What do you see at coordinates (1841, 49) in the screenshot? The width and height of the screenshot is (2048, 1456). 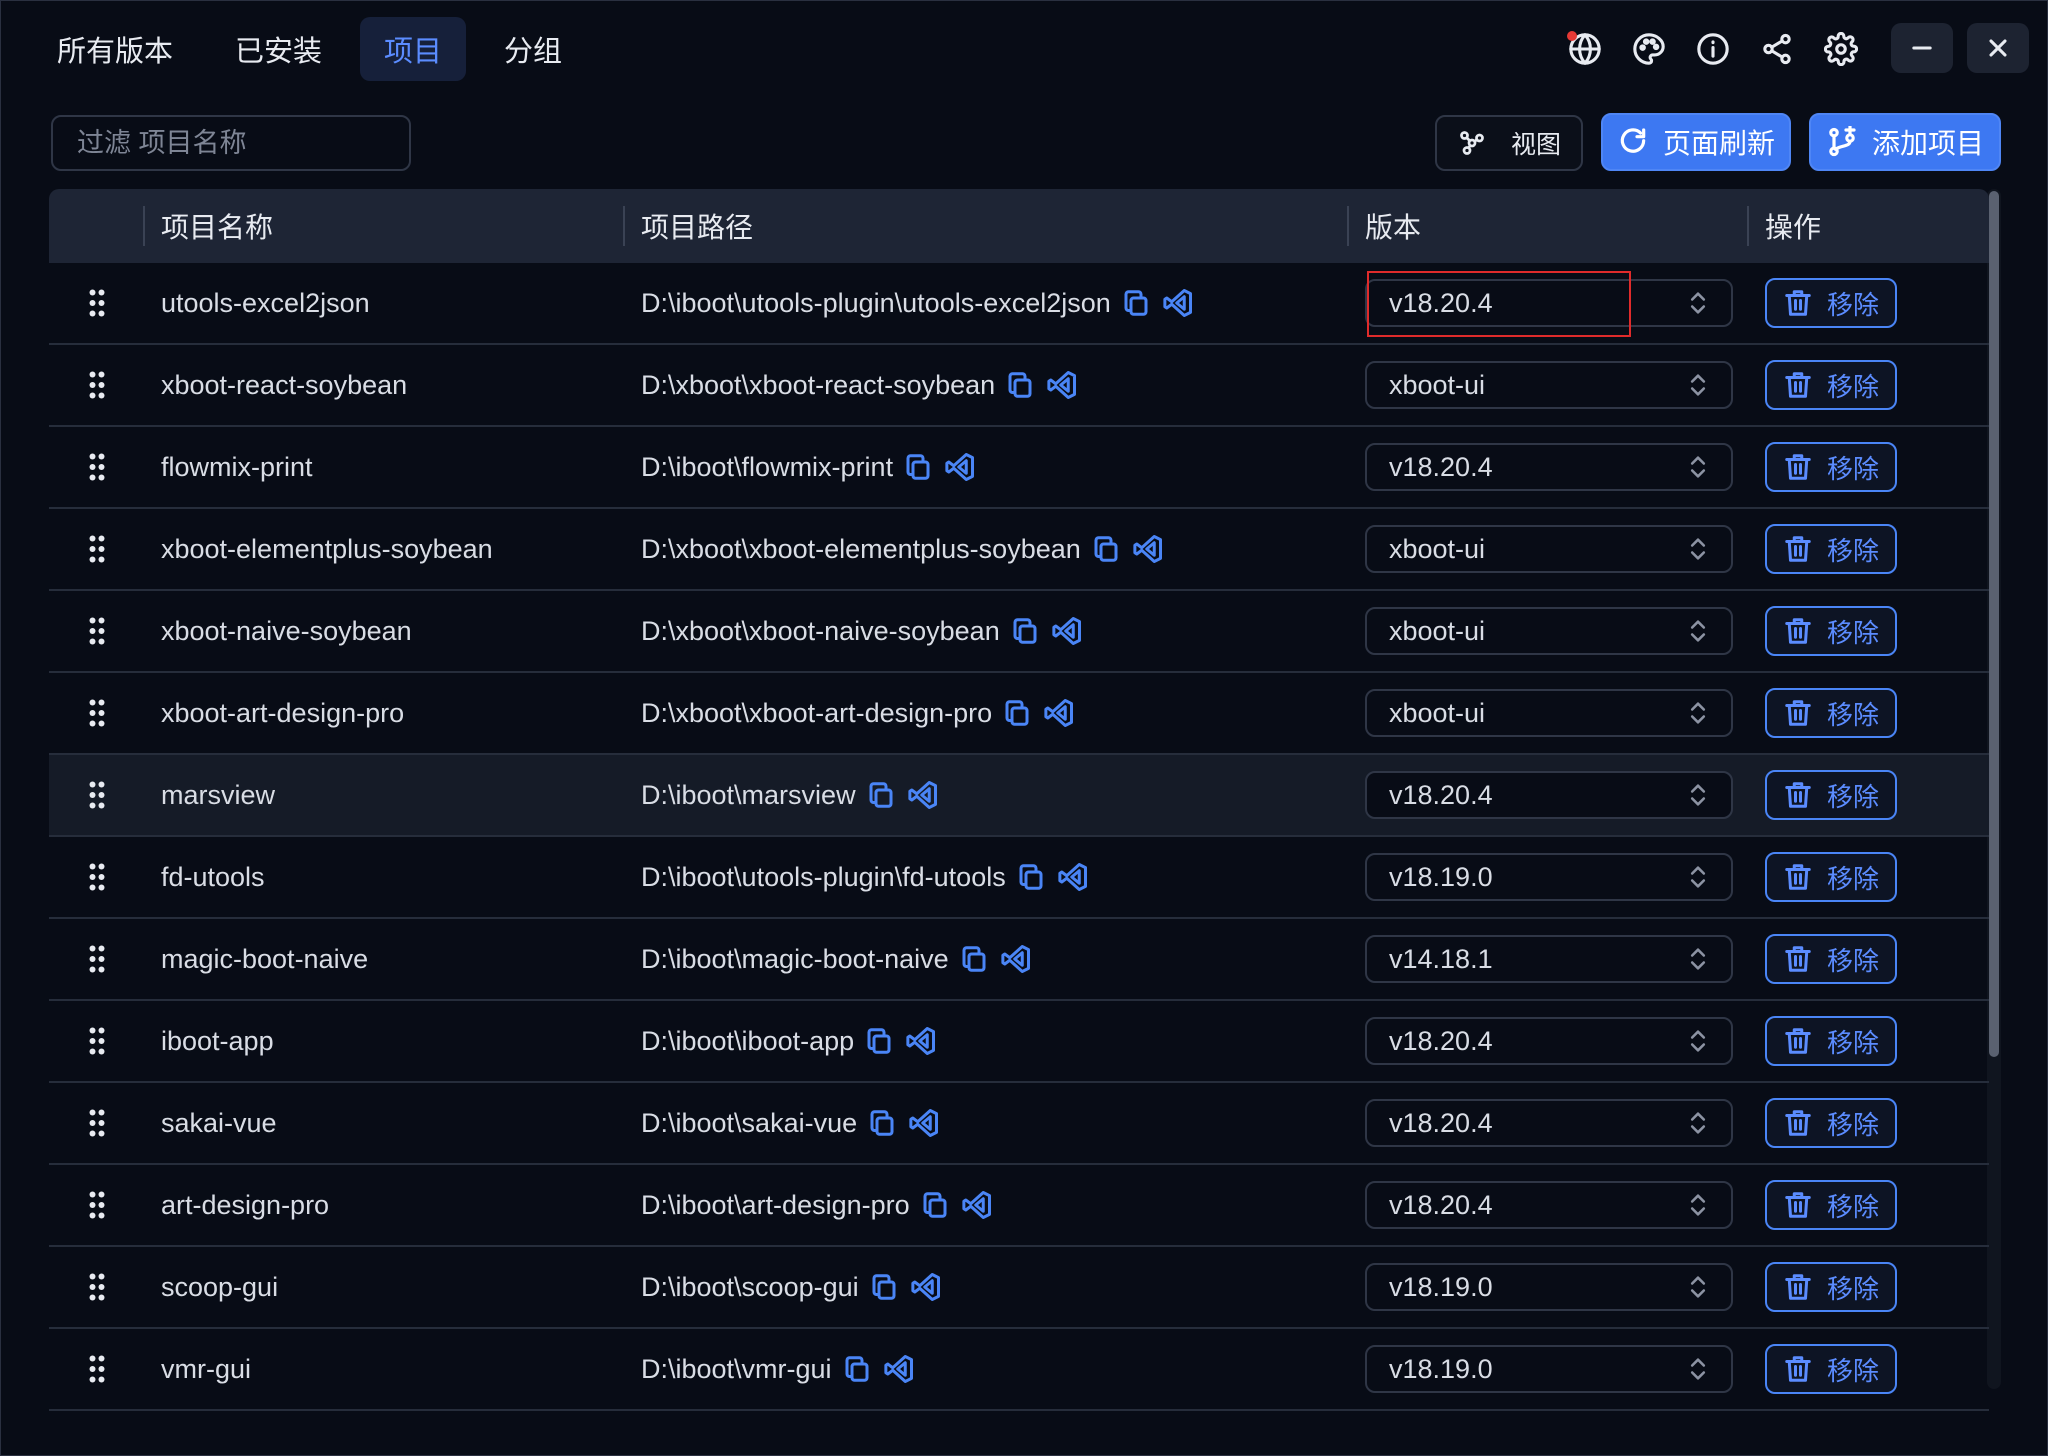 I see `gear-icon` at bounding box center [1841, 49].